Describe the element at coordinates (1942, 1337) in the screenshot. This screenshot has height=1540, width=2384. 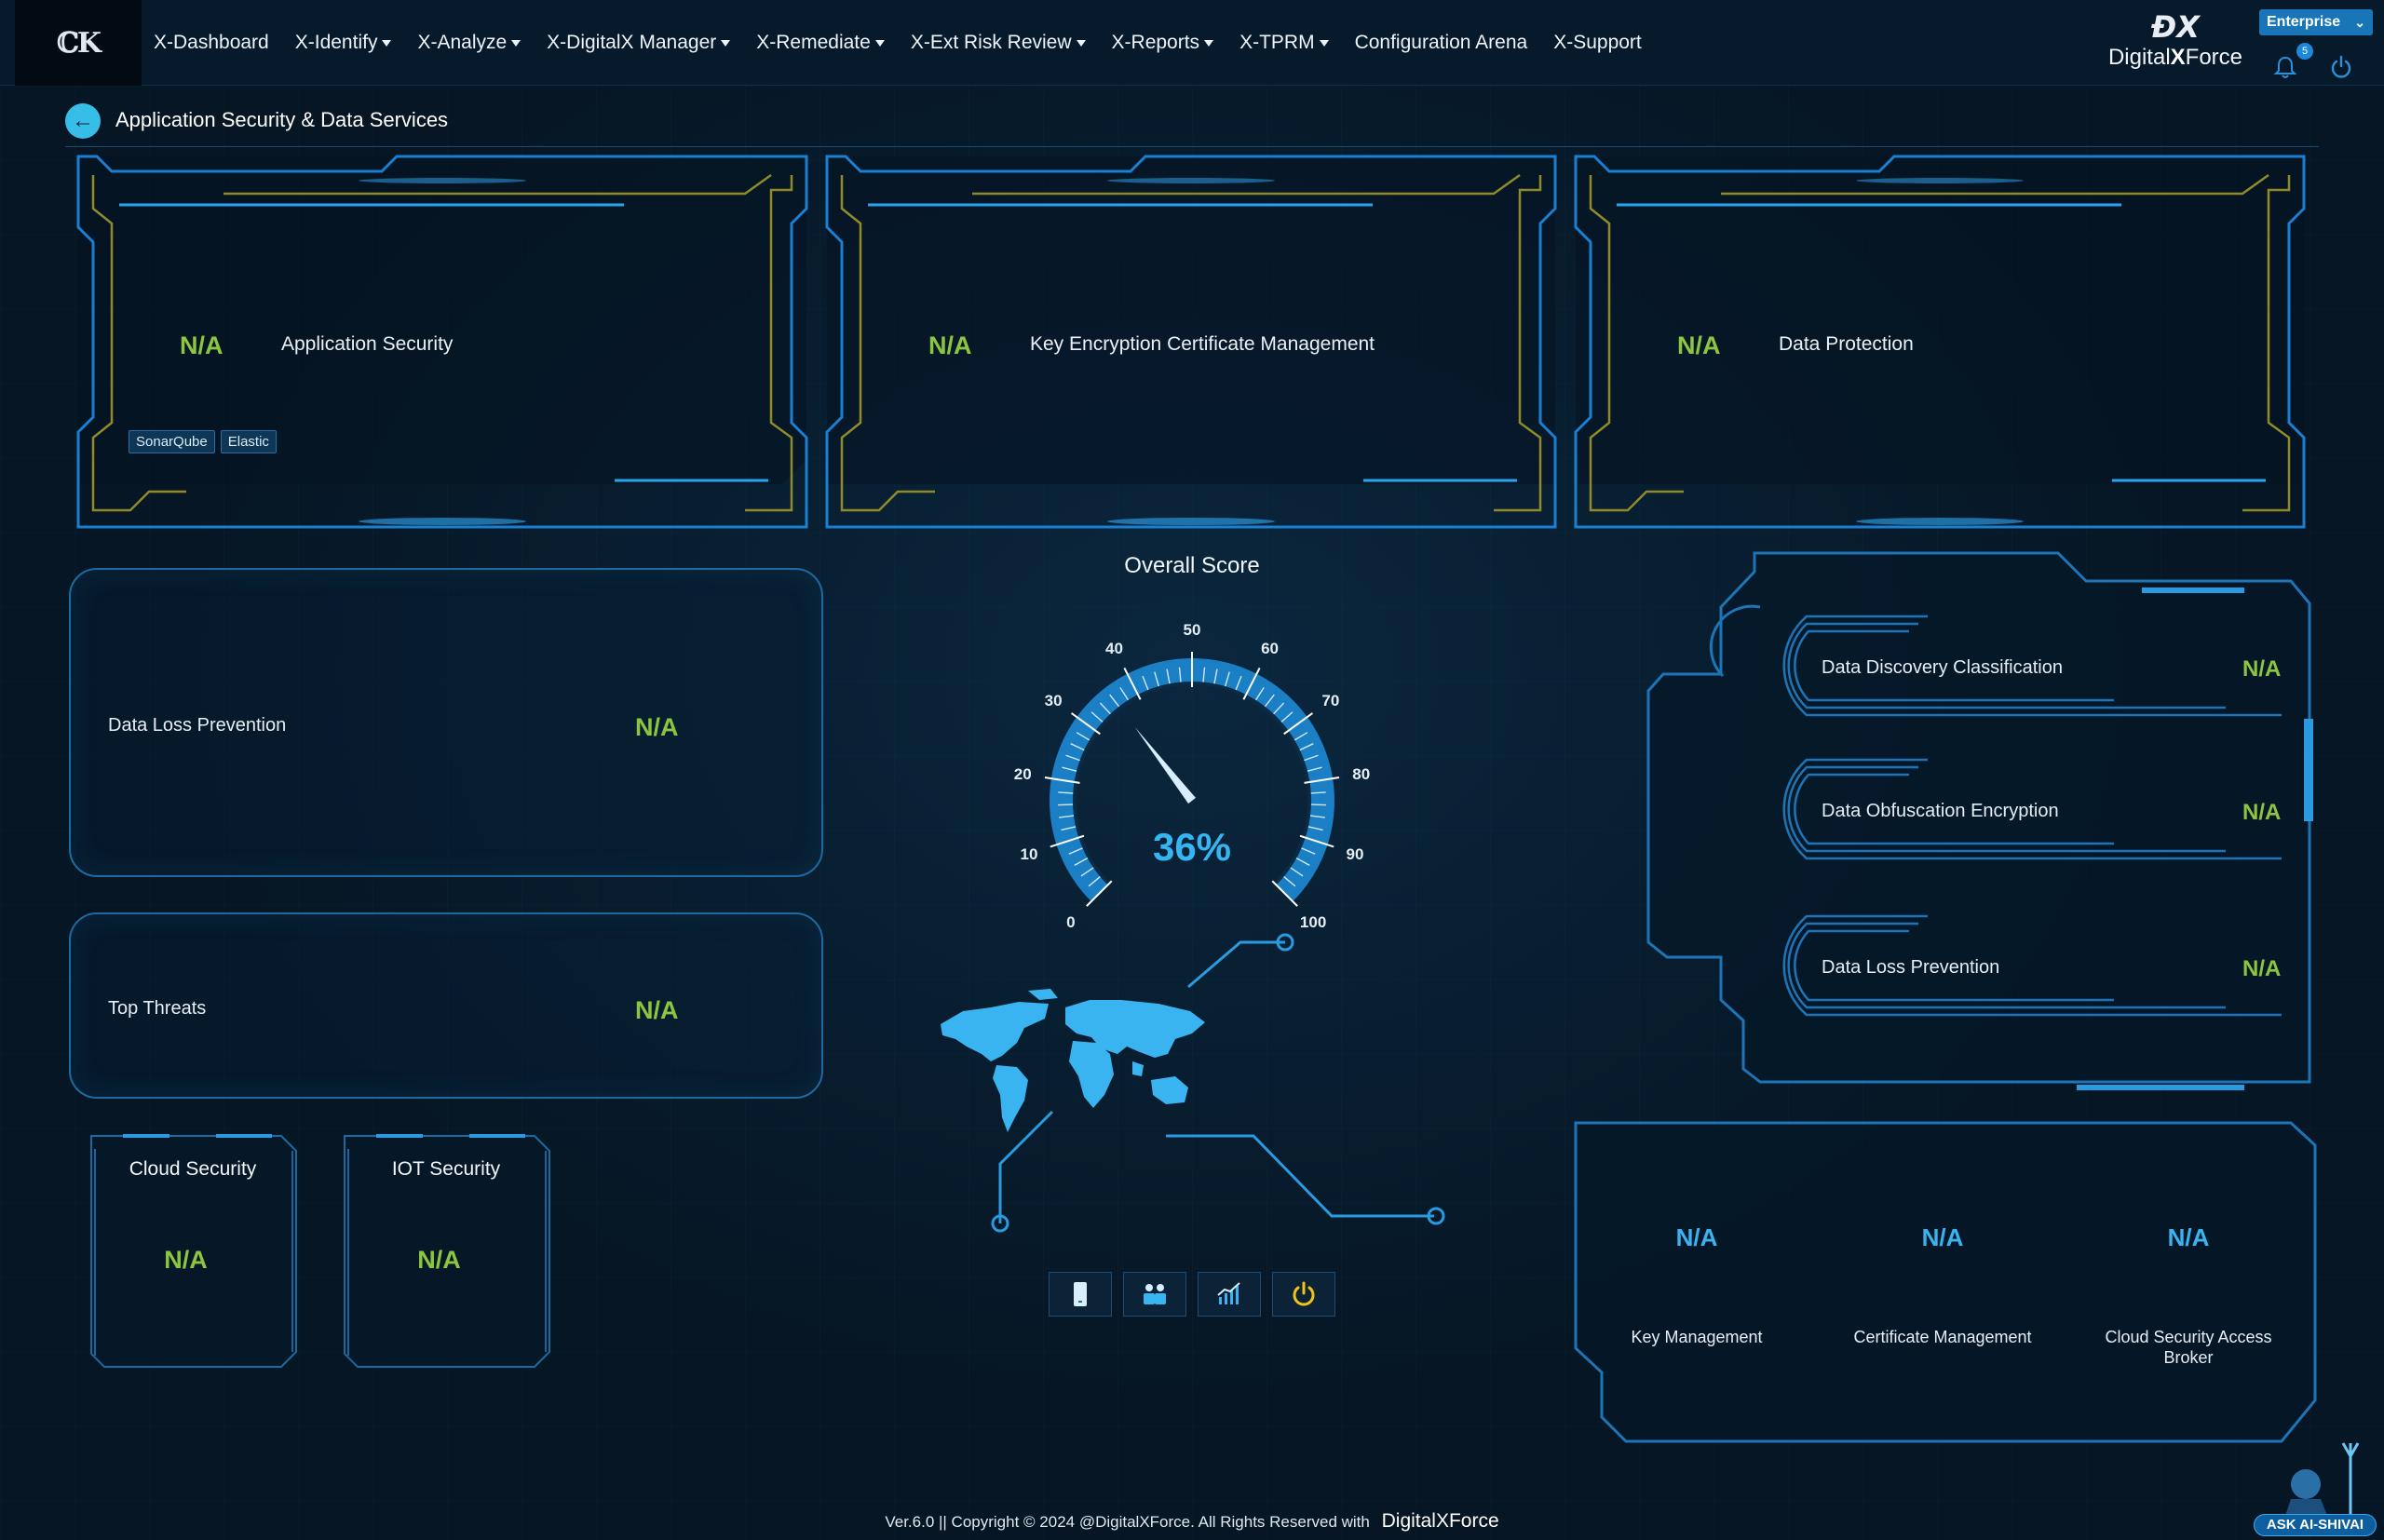
I see `item-label: Certificate Management` at that location.